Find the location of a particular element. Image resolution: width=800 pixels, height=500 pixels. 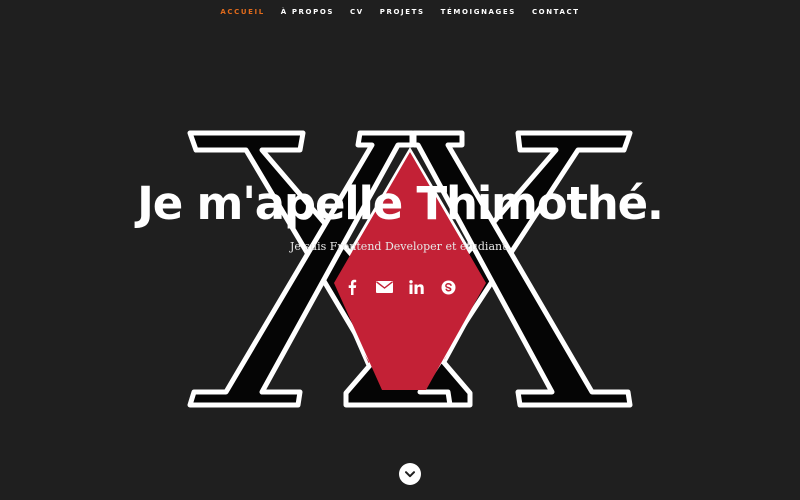

nav-item-projets: PROJETS is located at coordinates (402, 12).